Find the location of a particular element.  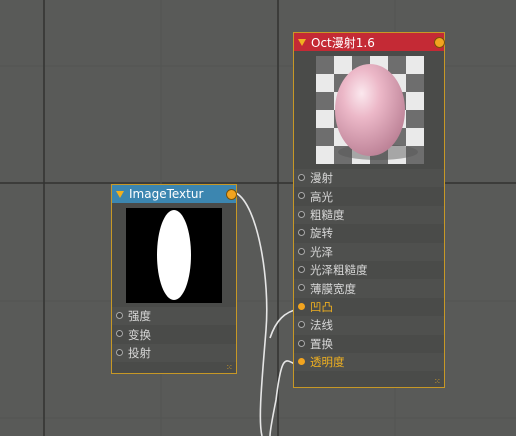

image-texture-preview is located at coordinates (174, 255).